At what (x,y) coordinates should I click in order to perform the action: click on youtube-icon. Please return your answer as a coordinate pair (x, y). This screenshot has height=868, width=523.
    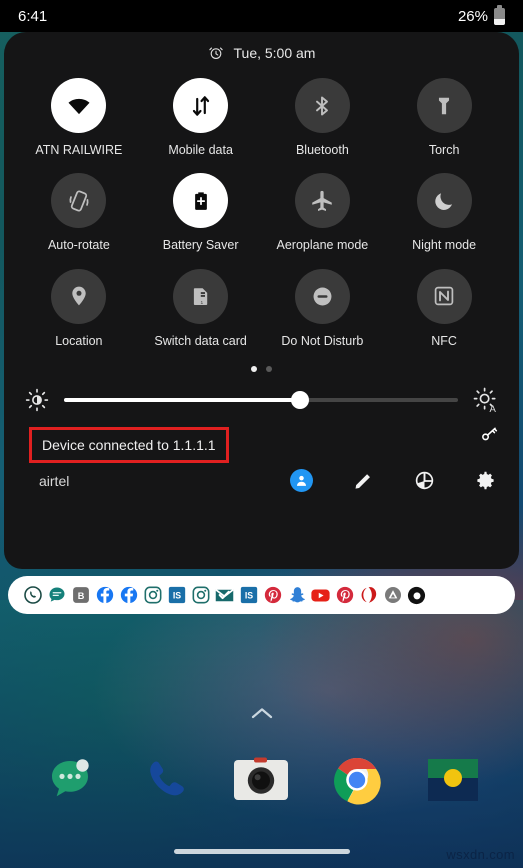
    Looking at the image, I should click on (320, 595).